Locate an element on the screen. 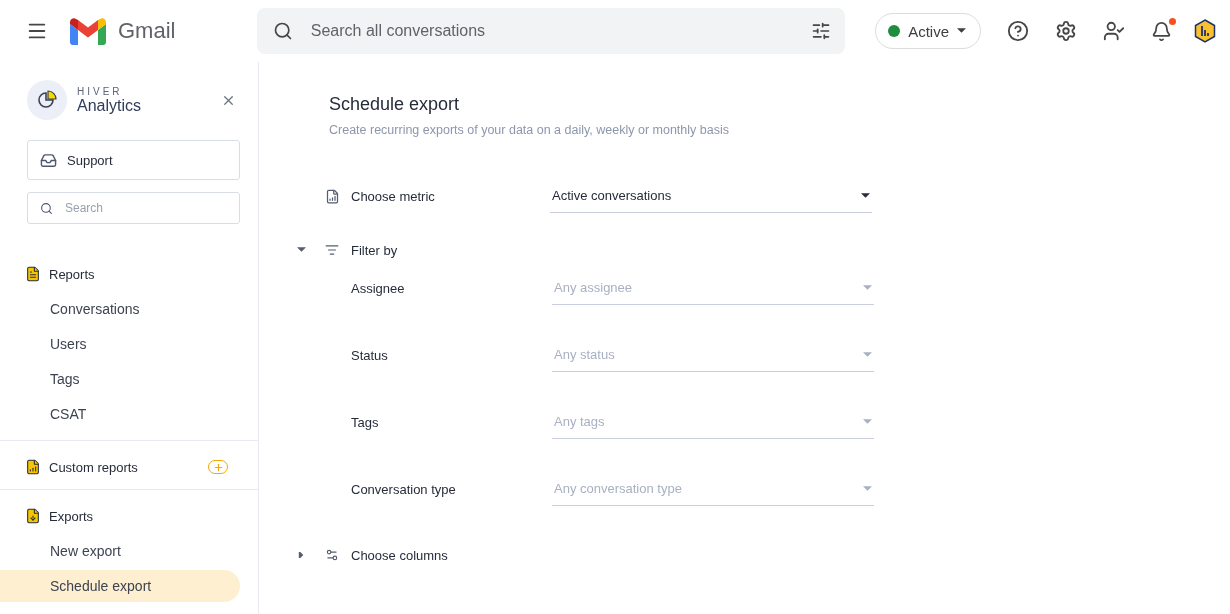  filter-field-label: Conversation type is located at coordinates (404, 489).